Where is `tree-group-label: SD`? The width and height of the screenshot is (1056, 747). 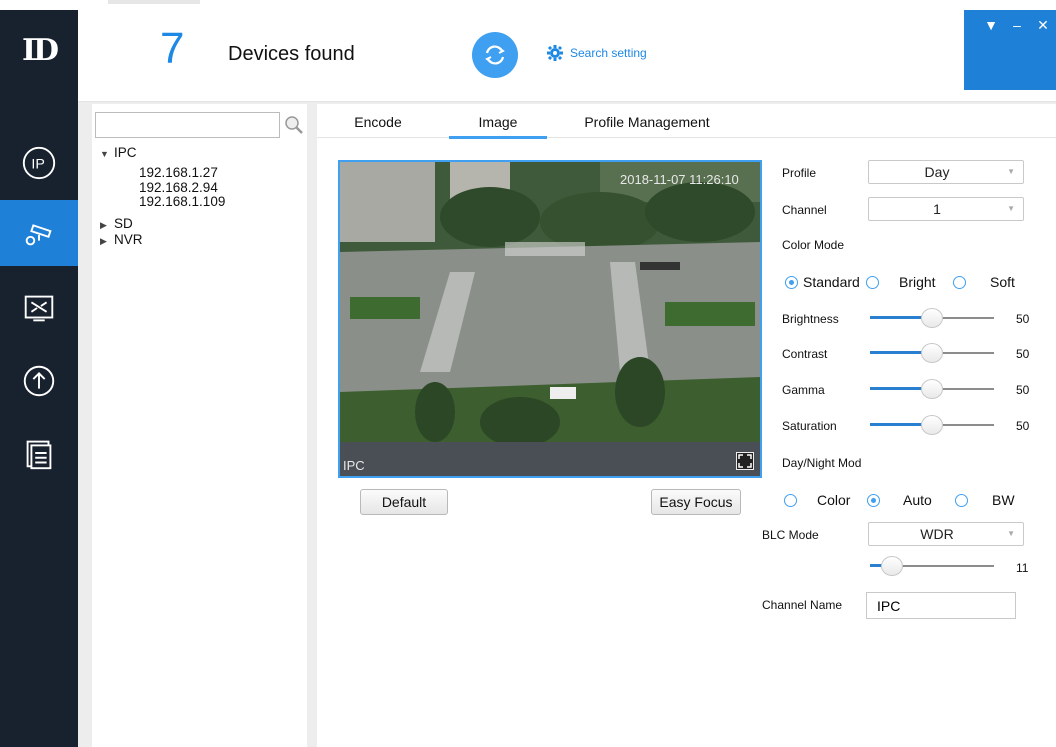
tree-group-label: SD is located at coordinates (123, 223).